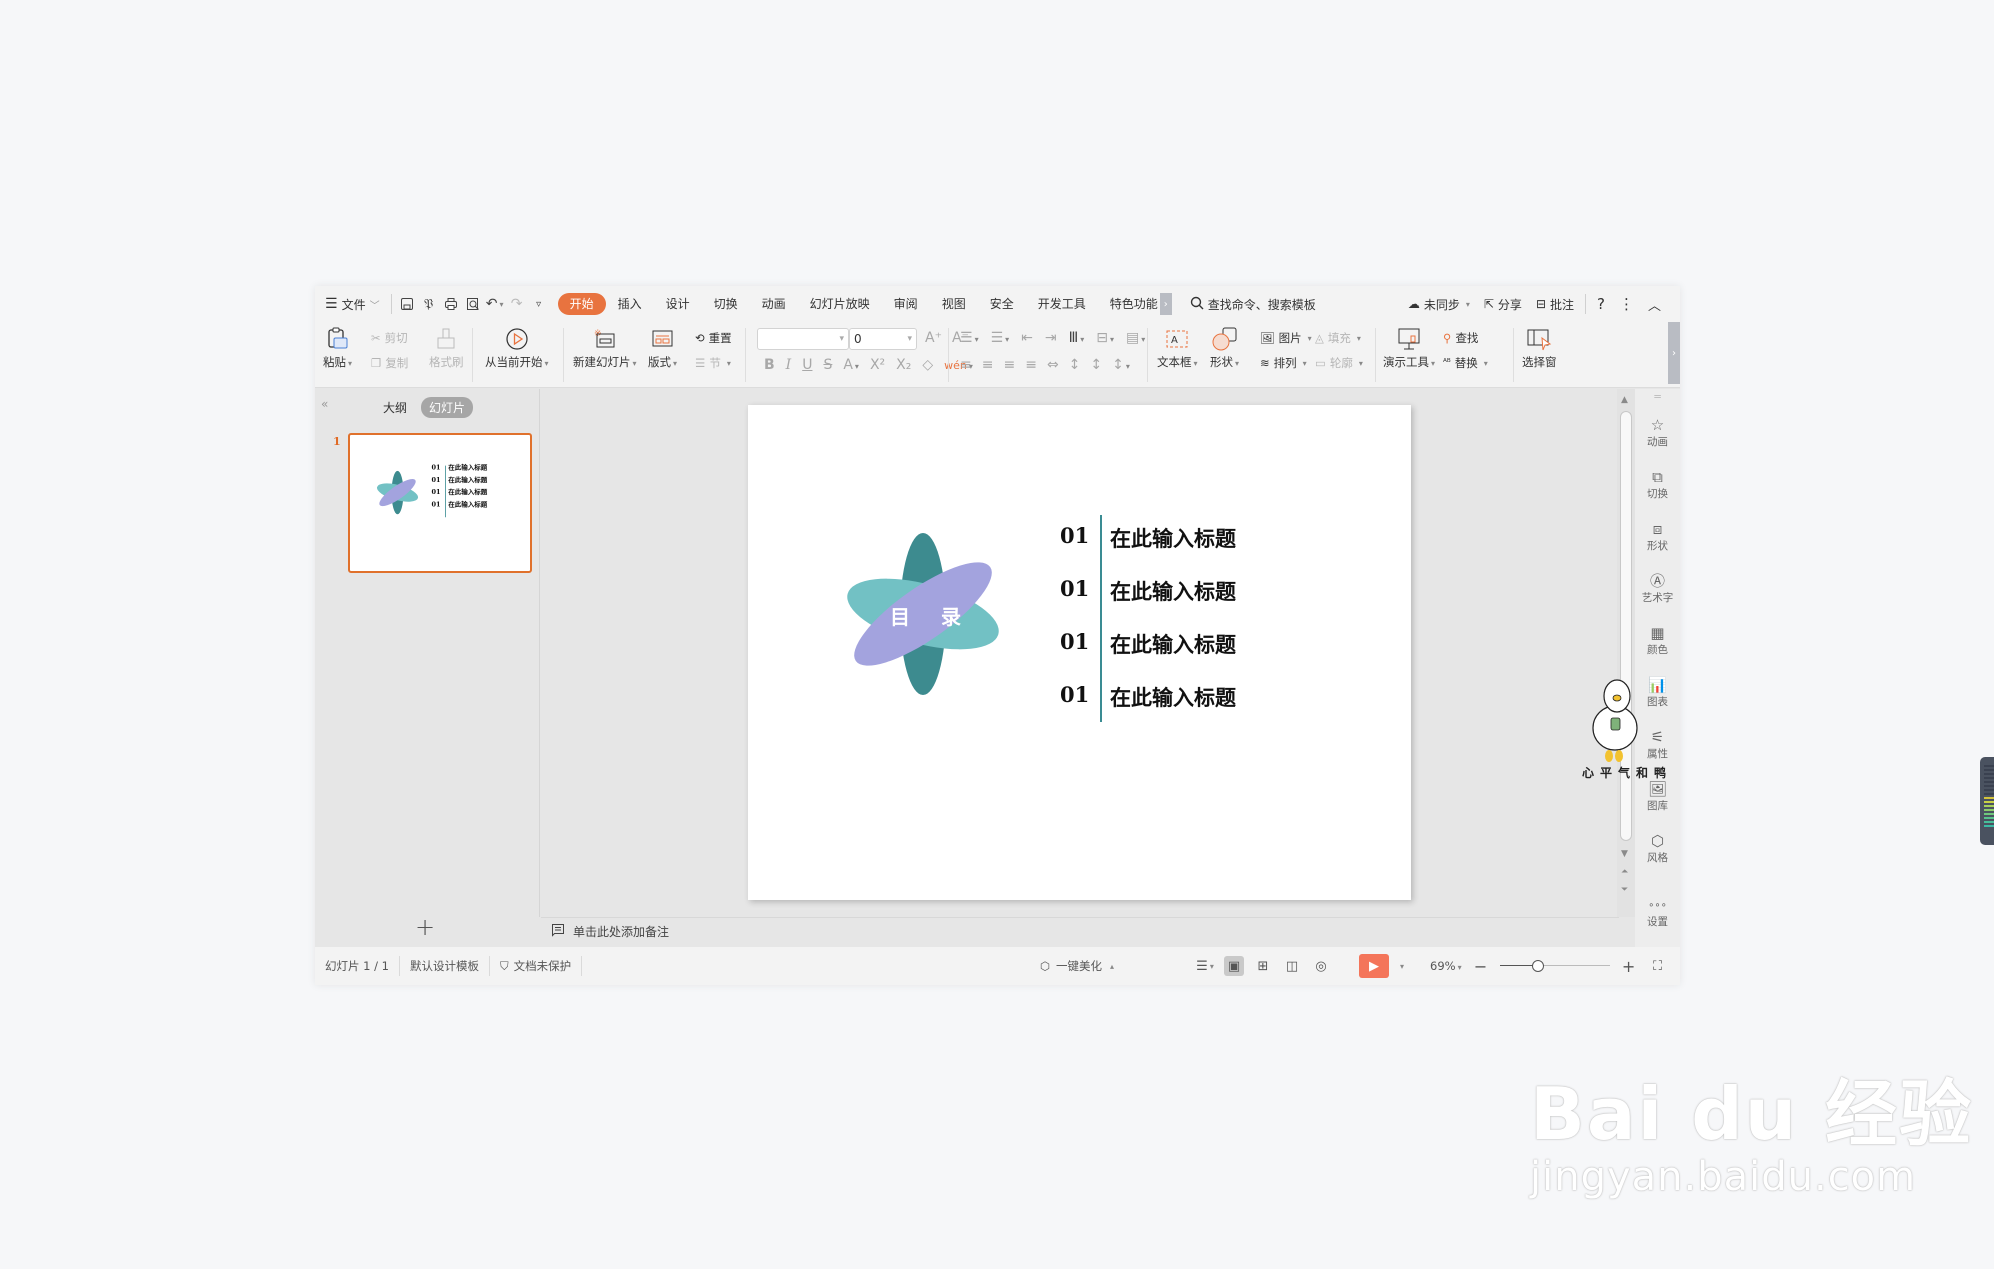  What do you see at coordinates (1077, 338) in the screenshot?
I see `text-direction-icon: Ⅲ ▾` at bounding box center [1077, 338].